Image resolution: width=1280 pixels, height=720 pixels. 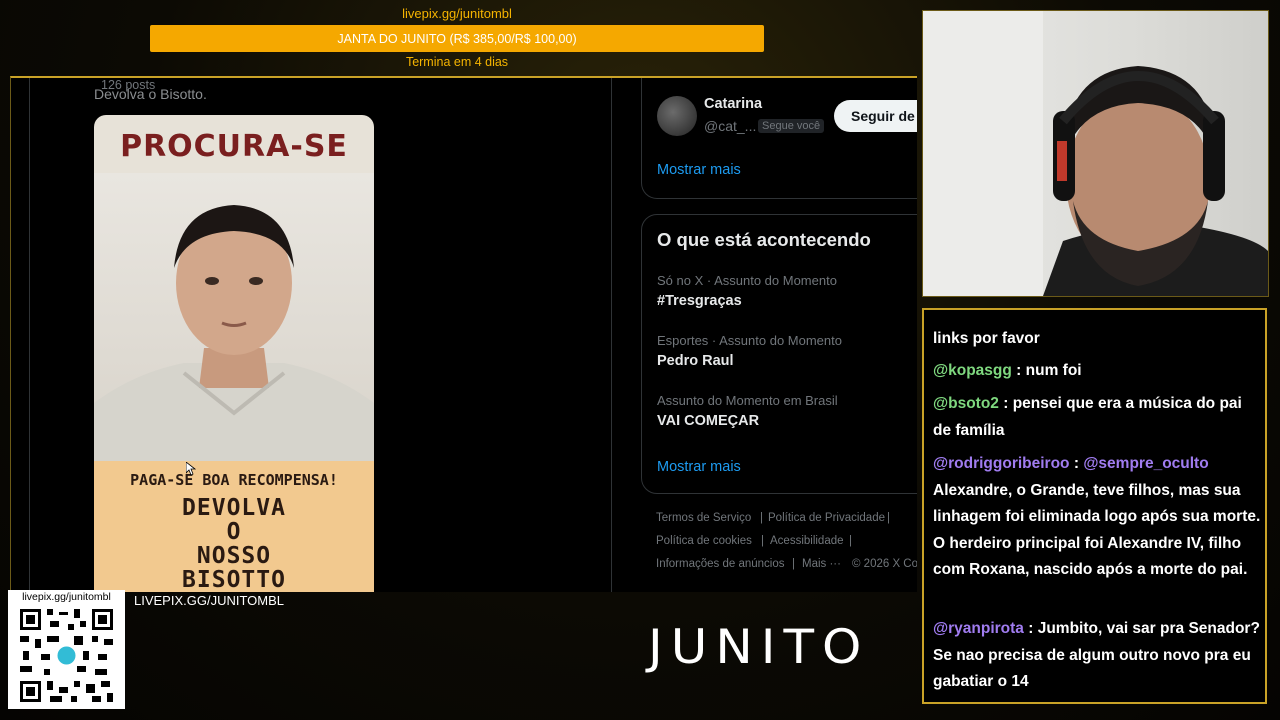 I want to click on trend-meta: Assunto do Momento em Brasil, so click(x=747, y=400).